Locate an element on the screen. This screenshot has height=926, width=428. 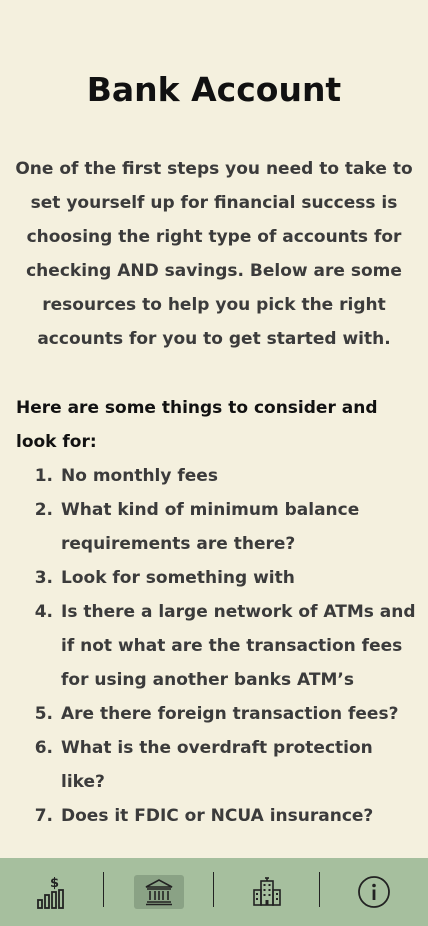
list-item-number: 3. is located at coordinates (43, 578).